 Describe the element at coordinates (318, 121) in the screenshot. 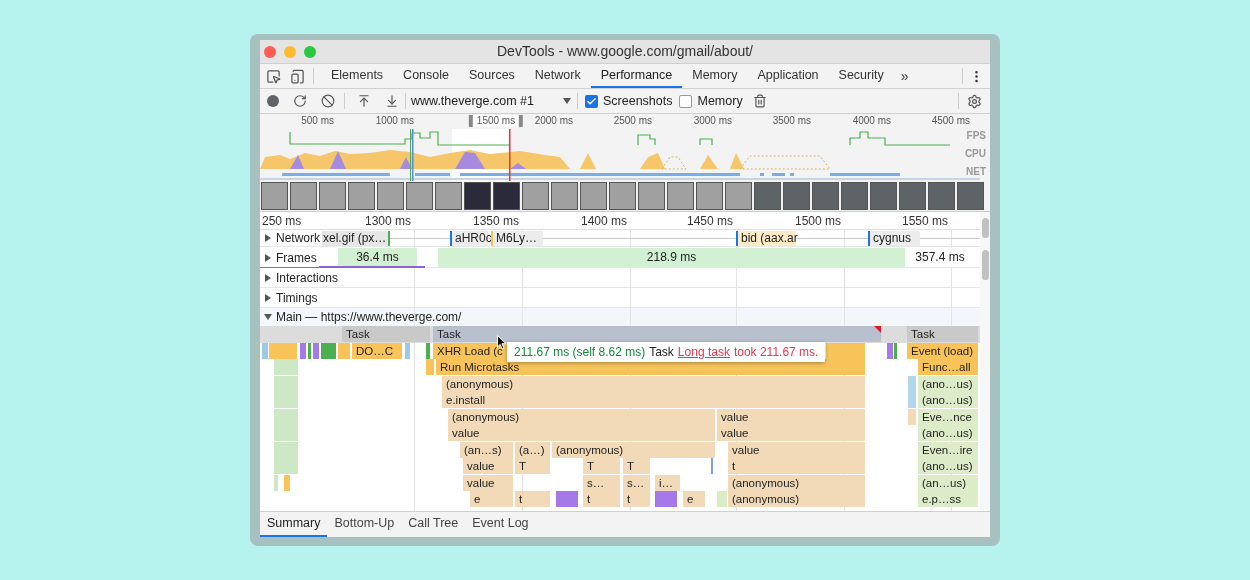

I see `ruler-label: 500 ms` at that location.